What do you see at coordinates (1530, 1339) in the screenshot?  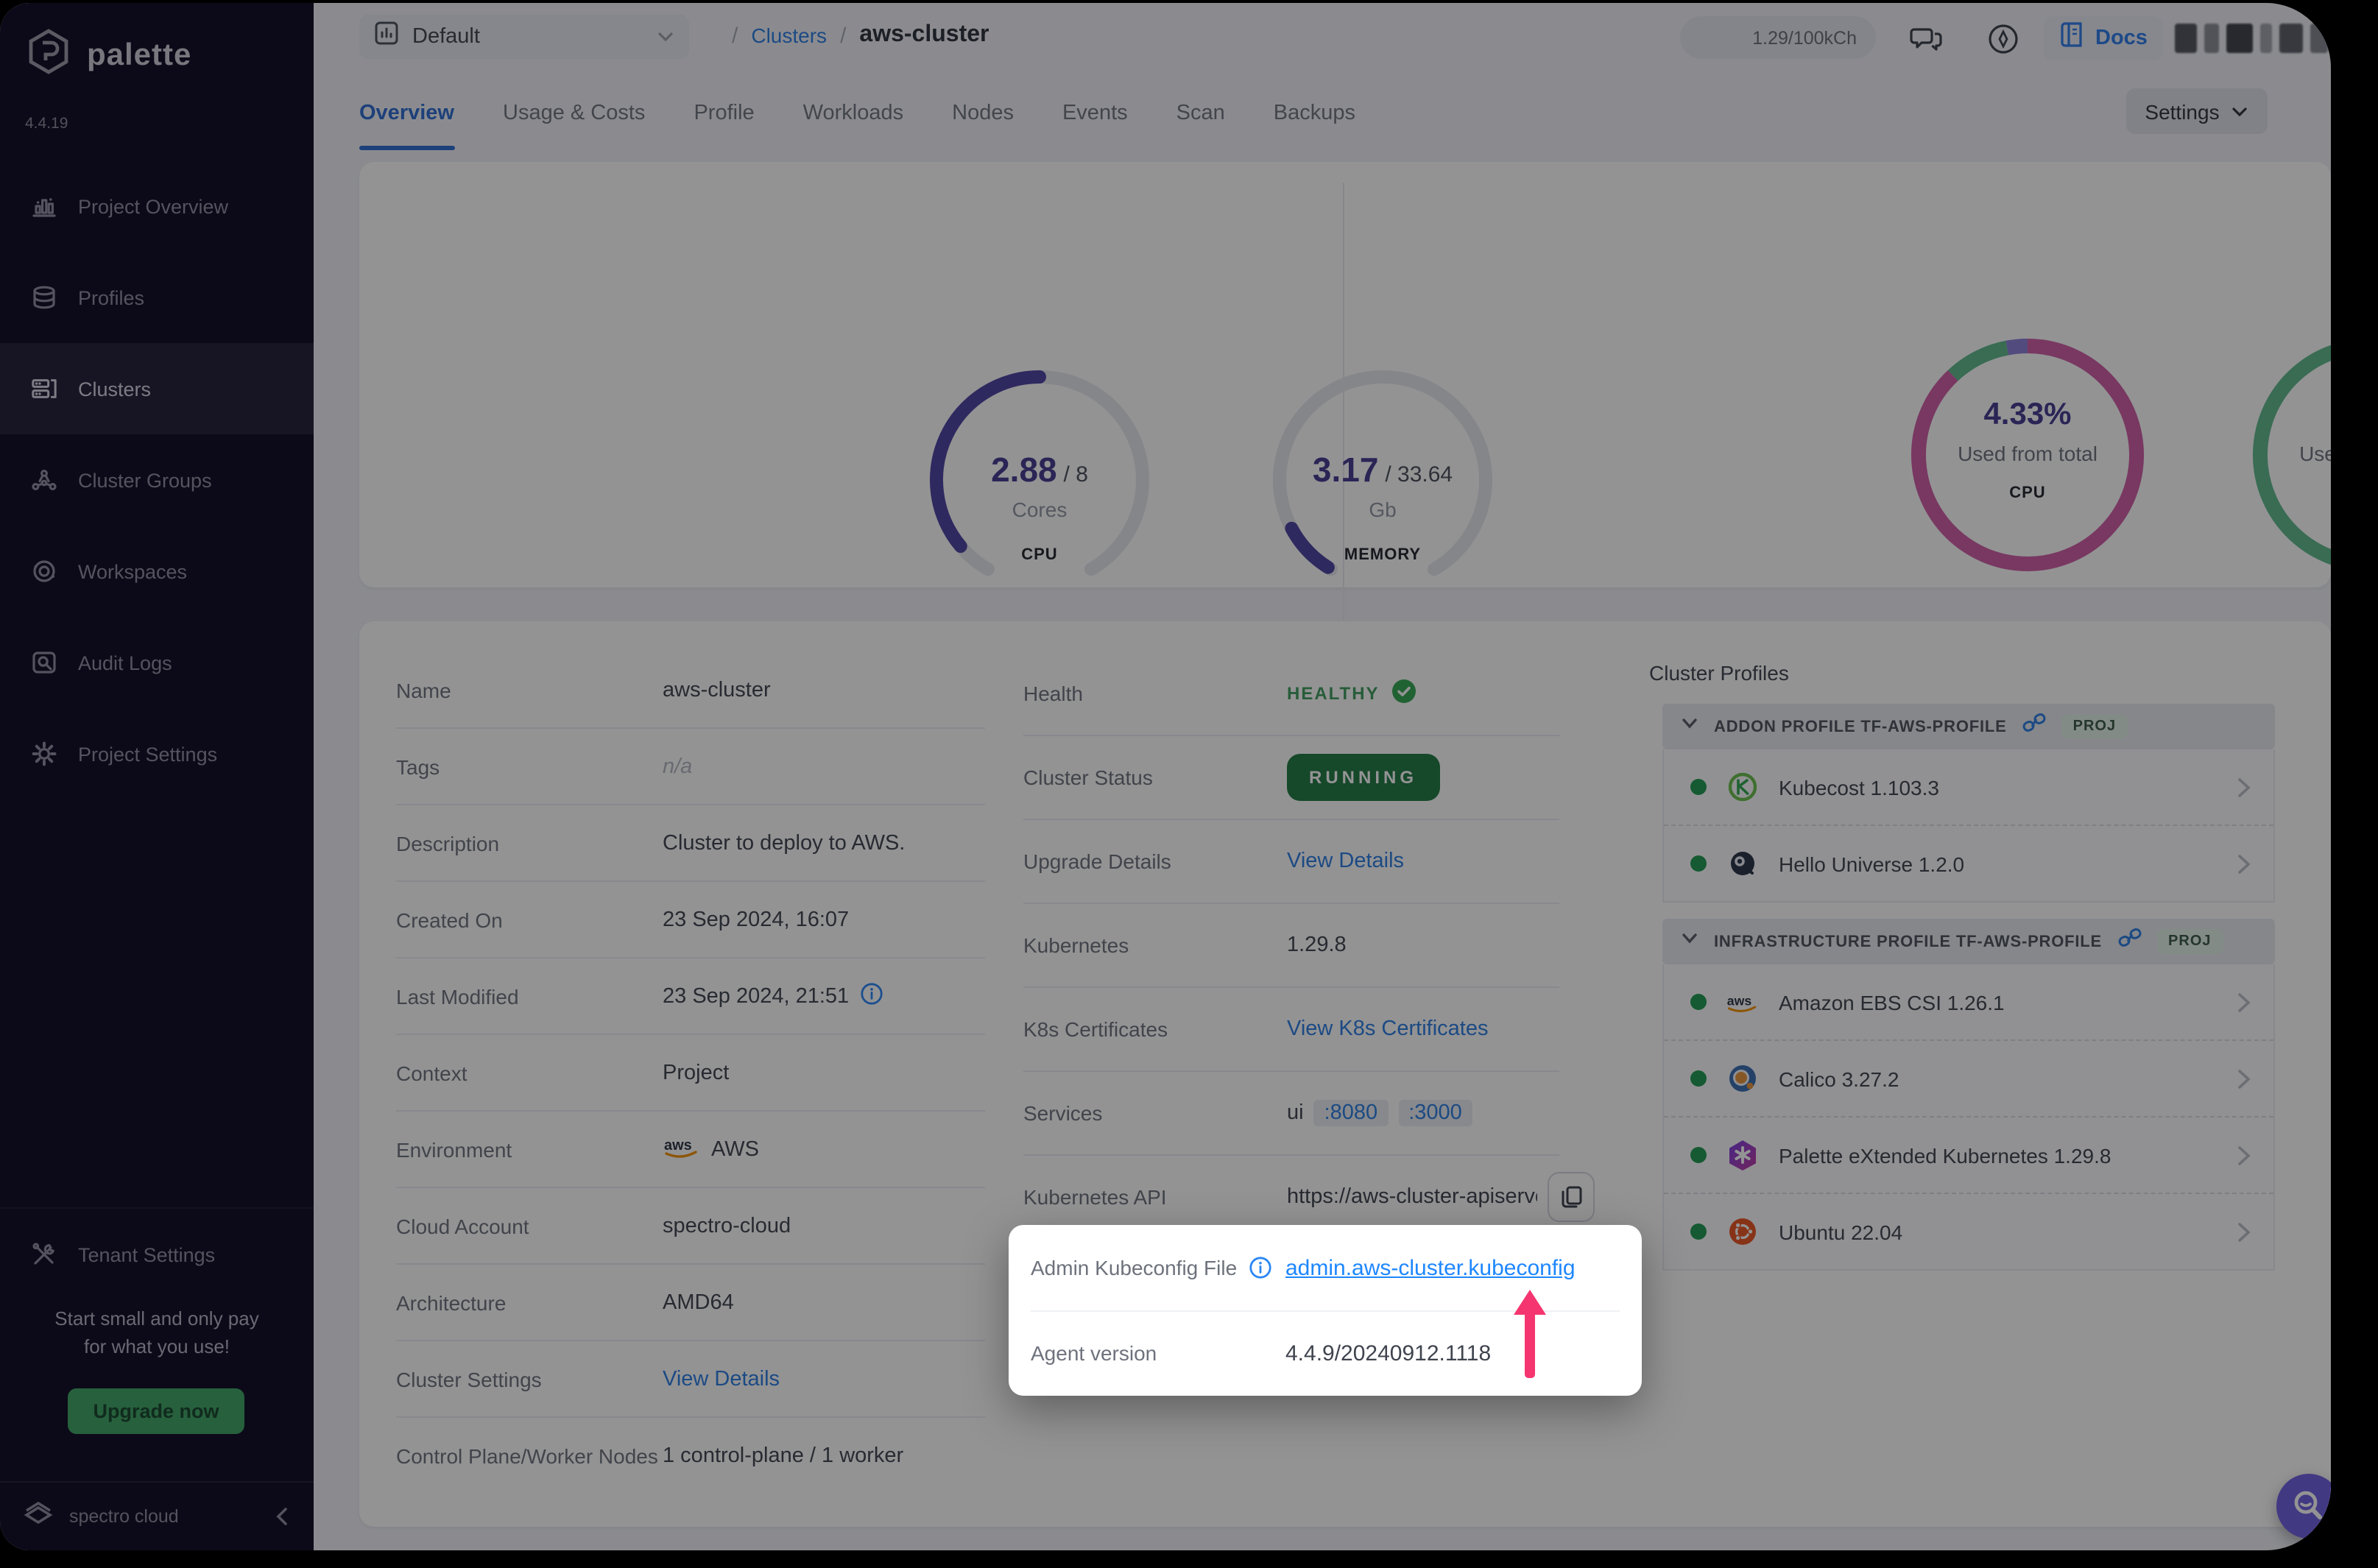 I see `pointer-arrow` at bounding box center [1530, 1339].